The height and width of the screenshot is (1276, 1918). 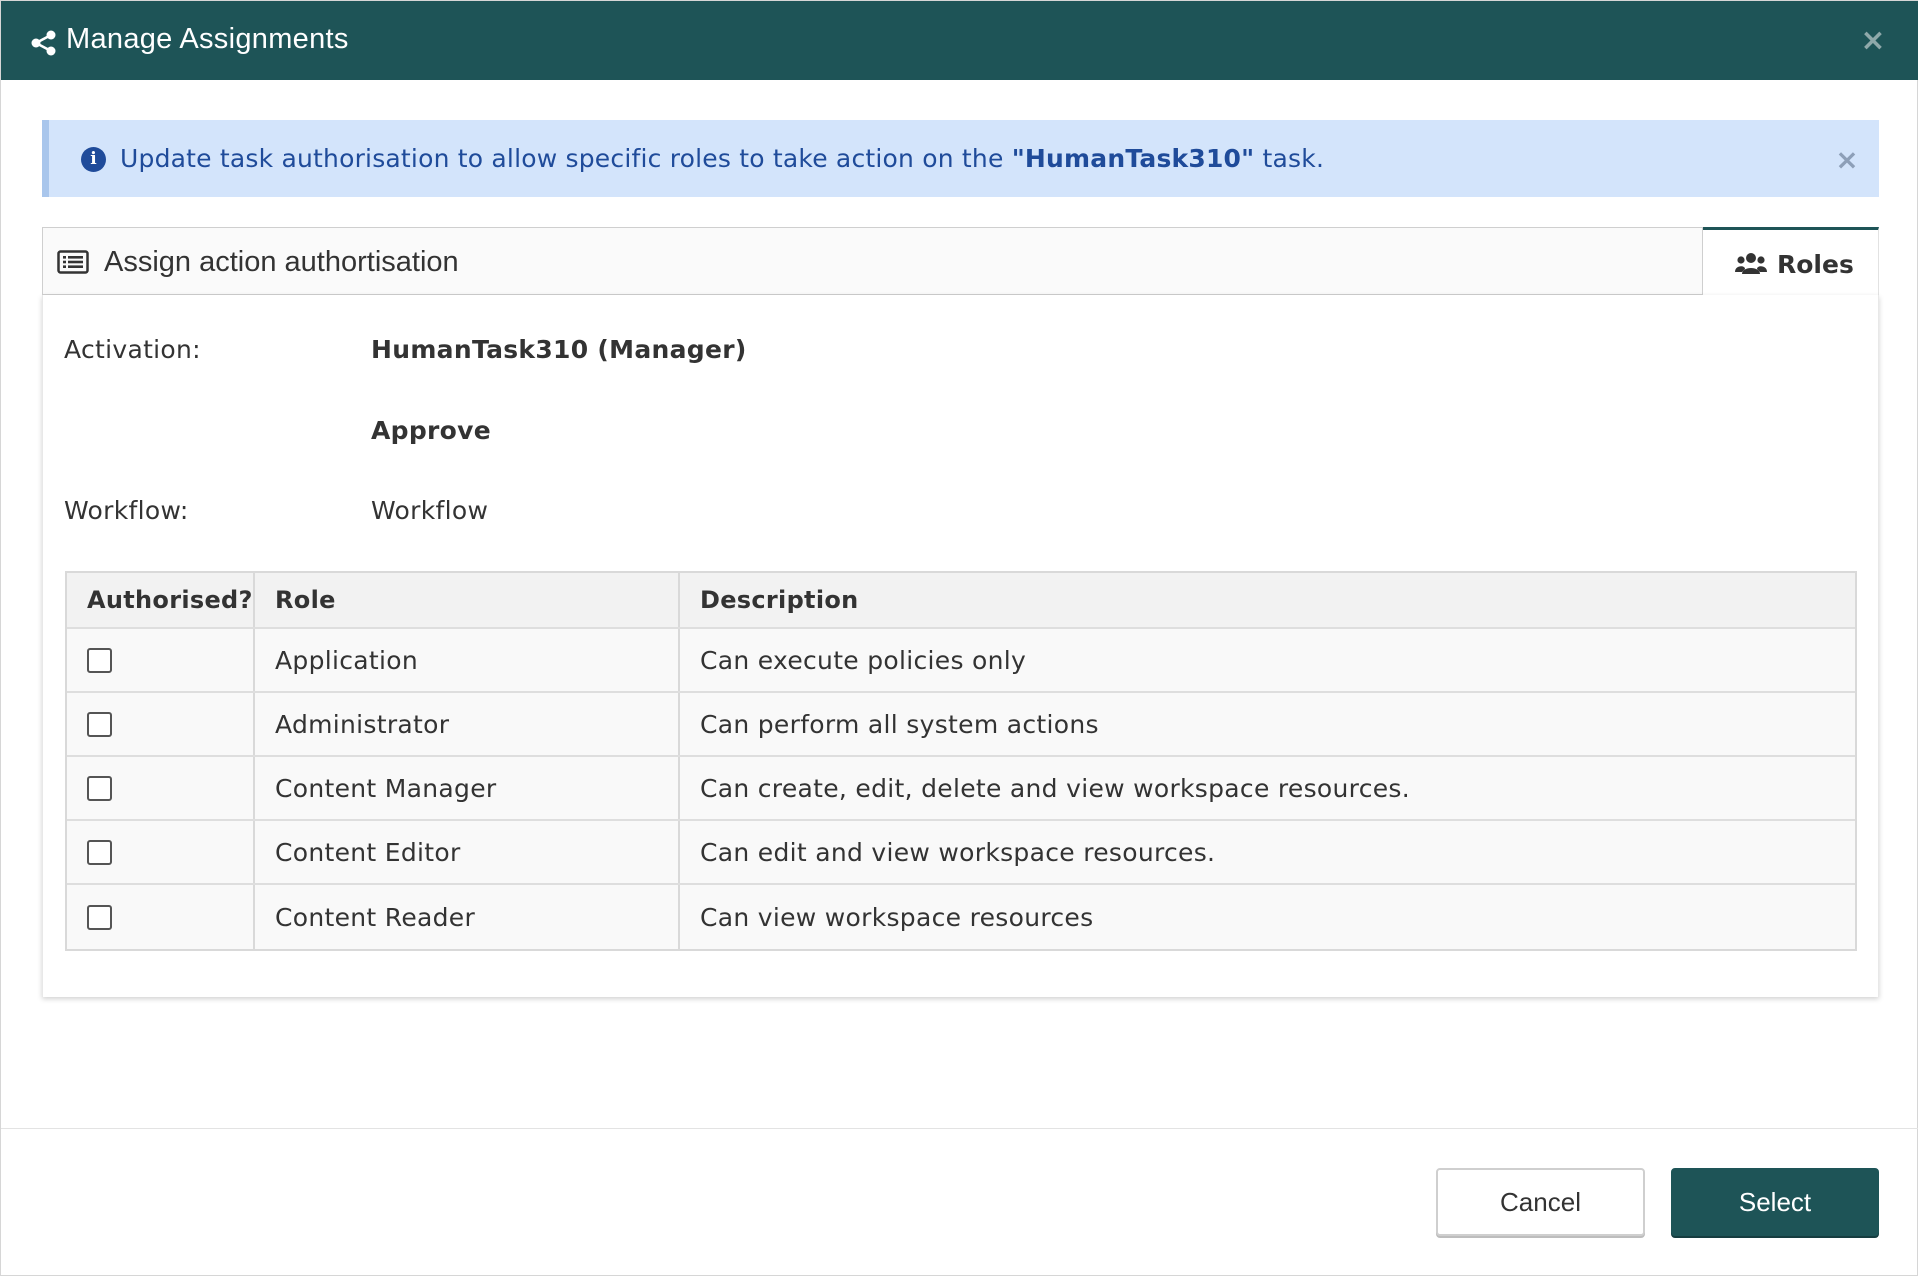 What do you see at coordinates (126, 510) in the screenshot?
I see `workflow-label: Workflow:` at bounding box center [126, 510].